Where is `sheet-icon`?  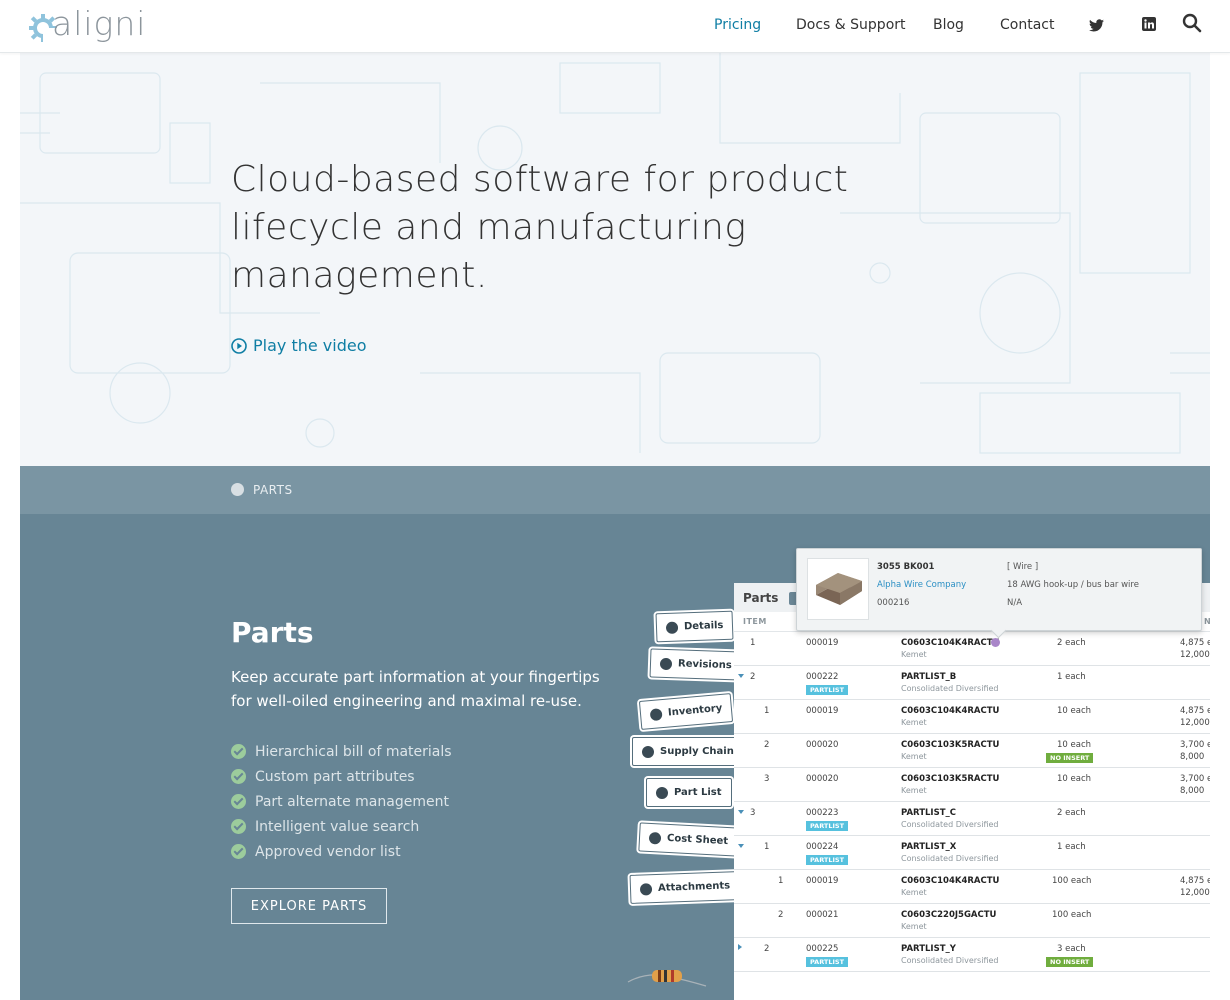 sheet-icon is located at coordinates (655, 838).